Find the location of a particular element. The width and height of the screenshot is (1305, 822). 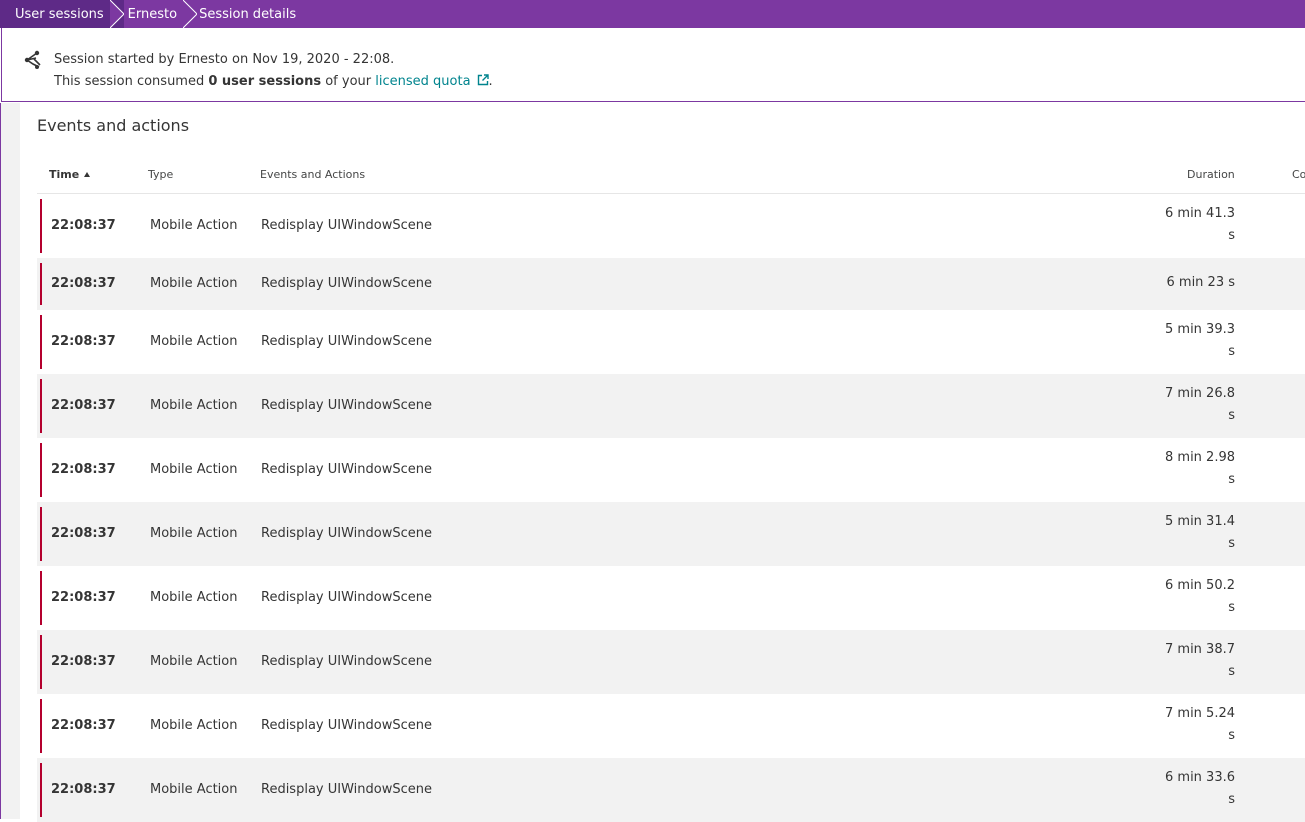

breadcrumb-item-user-sessions: User sessions is located at coordinates (62, 14).